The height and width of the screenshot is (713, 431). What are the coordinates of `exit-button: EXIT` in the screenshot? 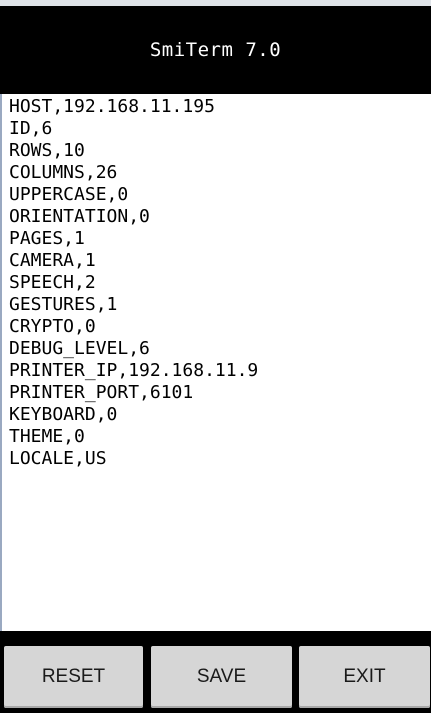 It's located at (364, 677).